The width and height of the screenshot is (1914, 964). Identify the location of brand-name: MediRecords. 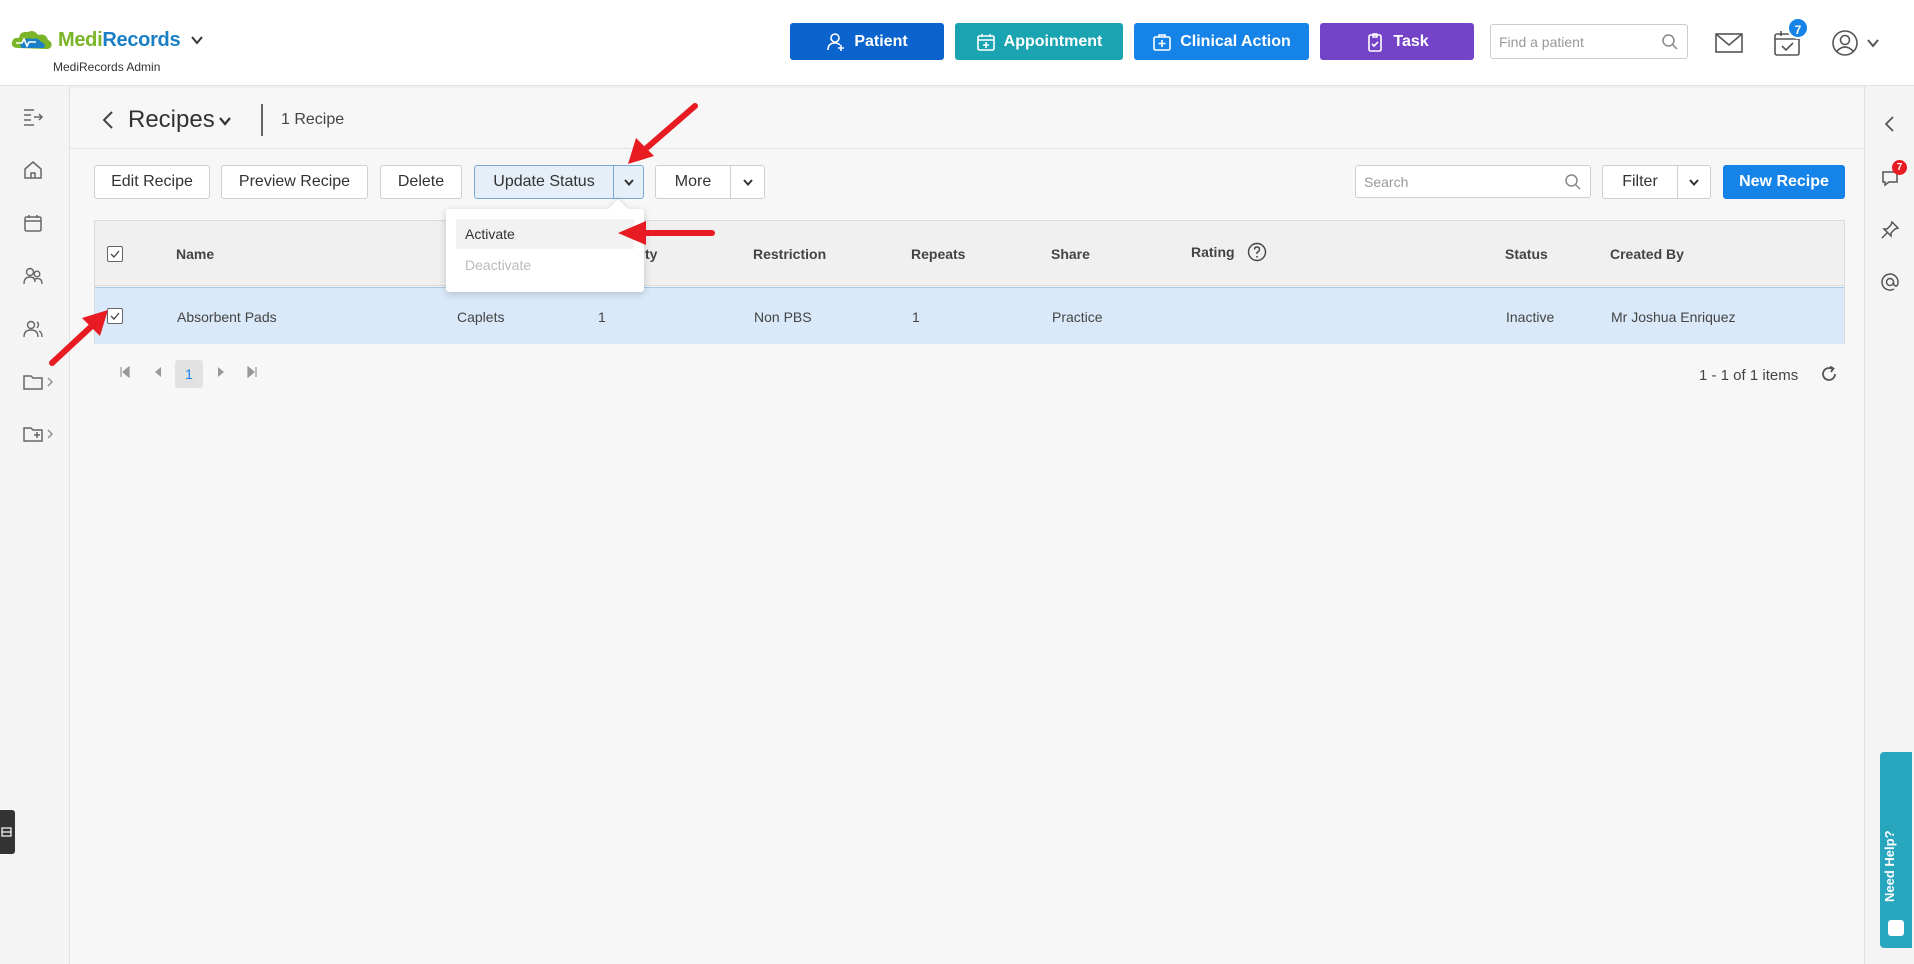
(119, 40).